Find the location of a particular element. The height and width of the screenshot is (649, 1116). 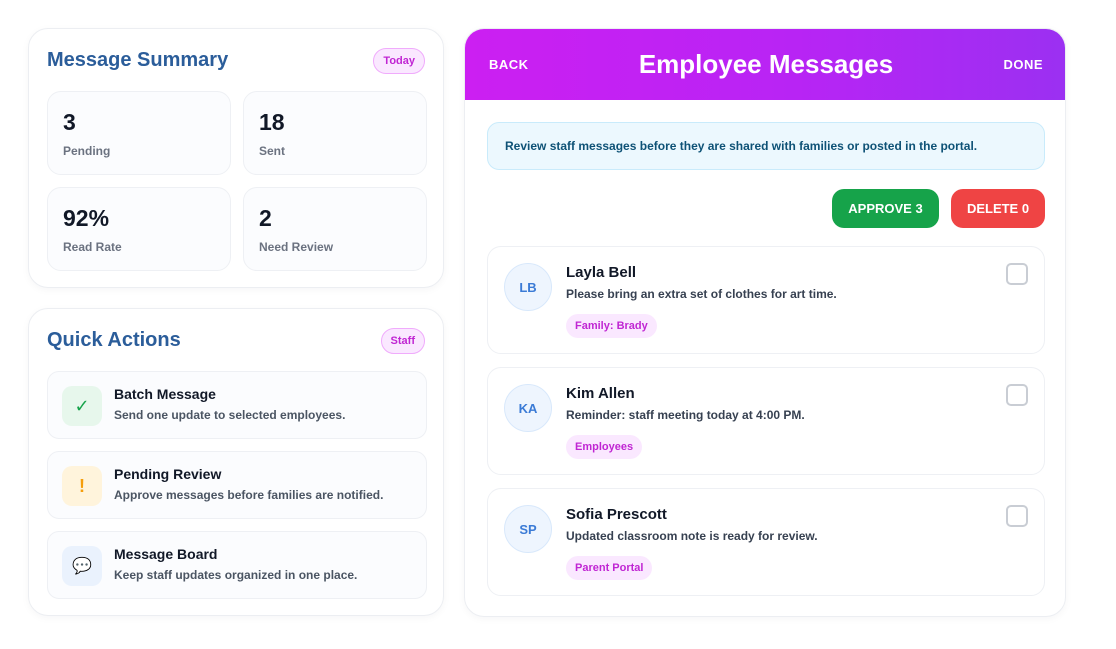

avatar: KA is located at coordinates (528, 408).